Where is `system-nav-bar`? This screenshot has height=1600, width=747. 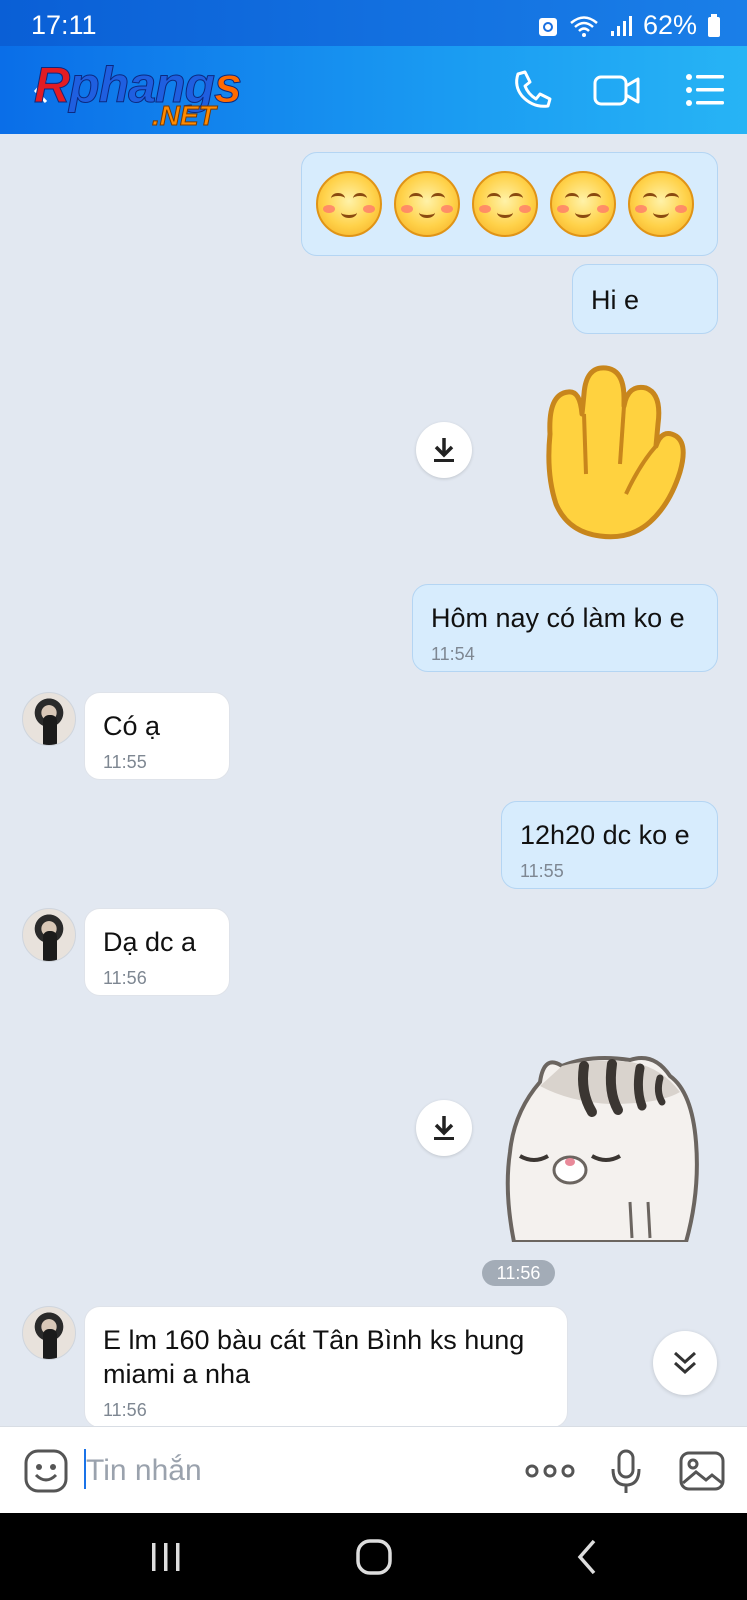 system-nav-bar is located at coordinates (373, 1556).